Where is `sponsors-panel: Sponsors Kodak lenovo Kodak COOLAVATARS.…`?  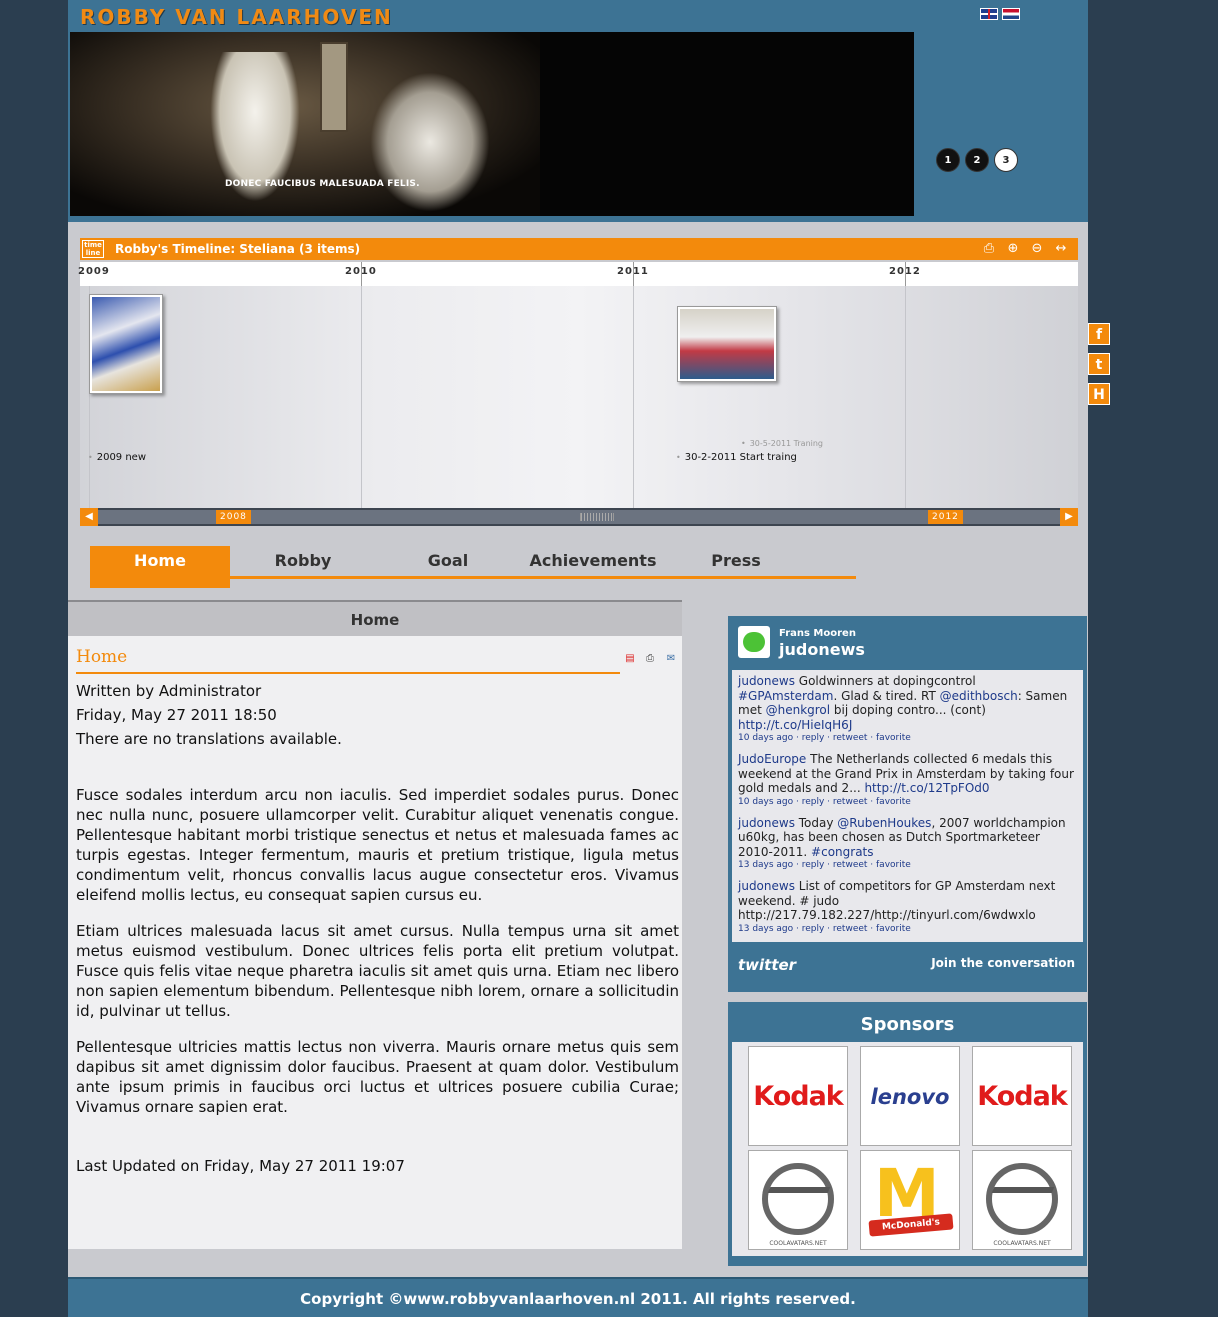
sponsors-panel: Sponsors Kodak lenovo Kodak COOLAVATARS.… is located at coordinates (907, 1134).